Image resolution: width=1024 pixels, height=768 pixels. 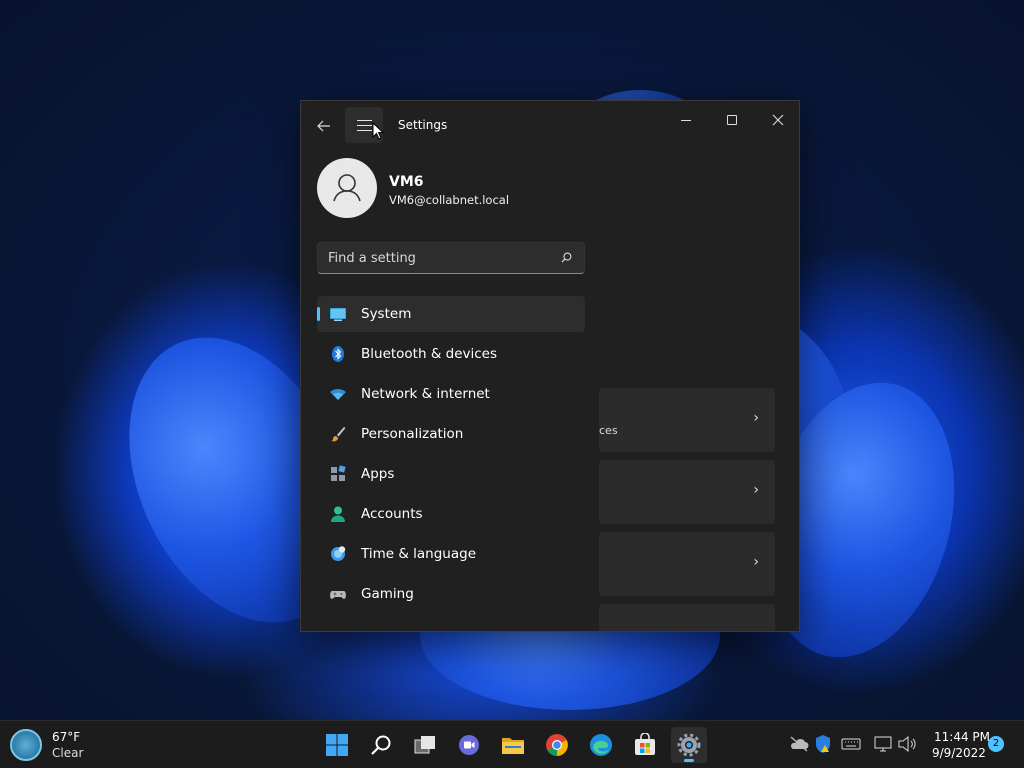 I want to click on nav-item-personalization: Personalization, so click(x=451, y=434).